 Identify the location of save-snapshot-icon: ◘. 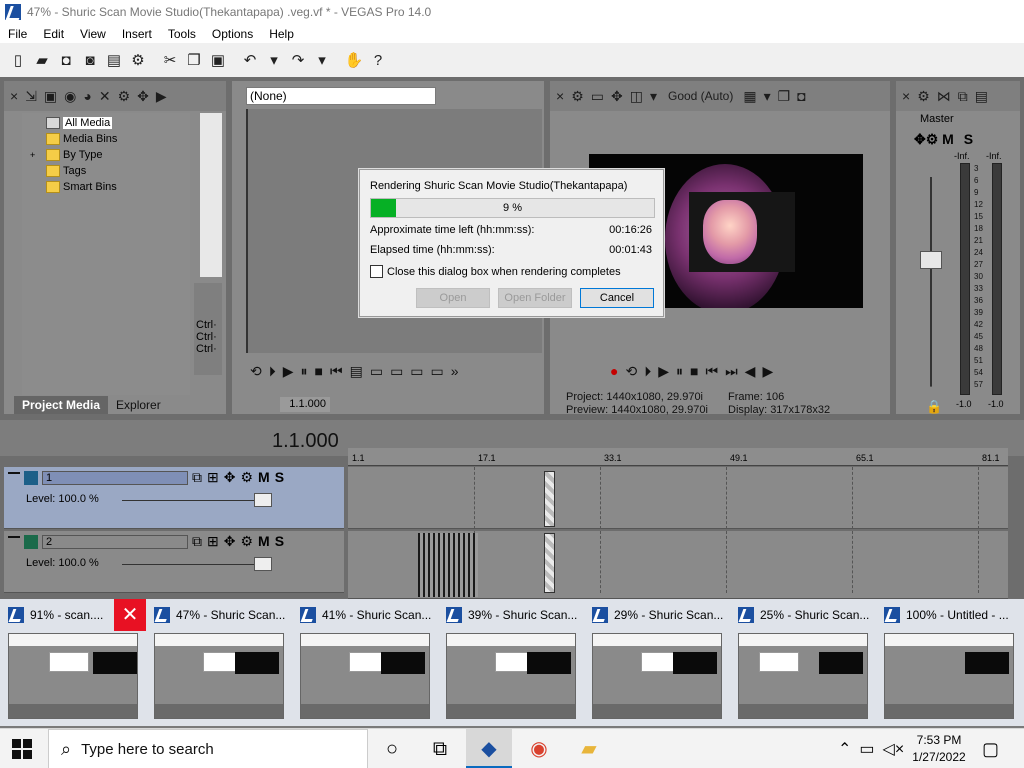
(801, 96).